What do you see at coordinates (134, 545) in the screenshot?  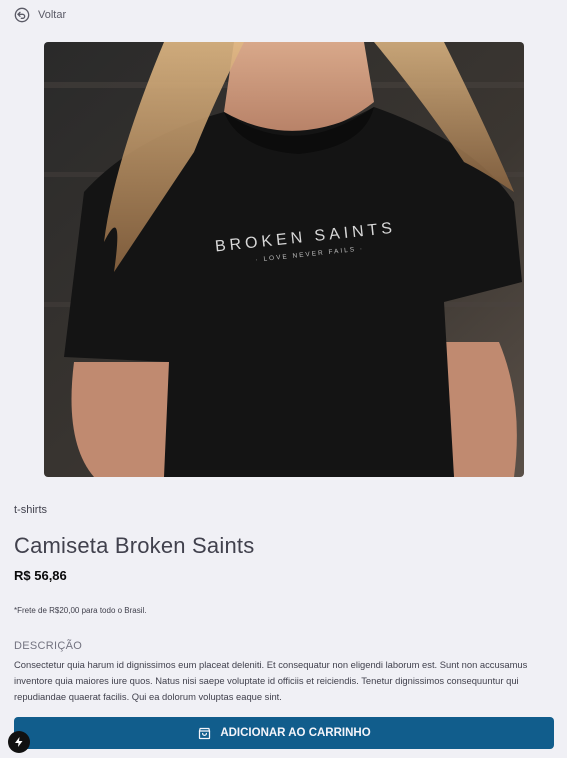 I see `product-name: Camiseta Broken Saints` at bounding box center [134, 545].